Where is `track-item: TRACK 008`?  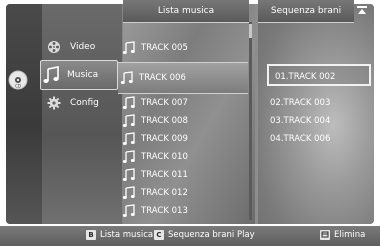 track-item: TRACK 008 is located at coordinates (184, 121).